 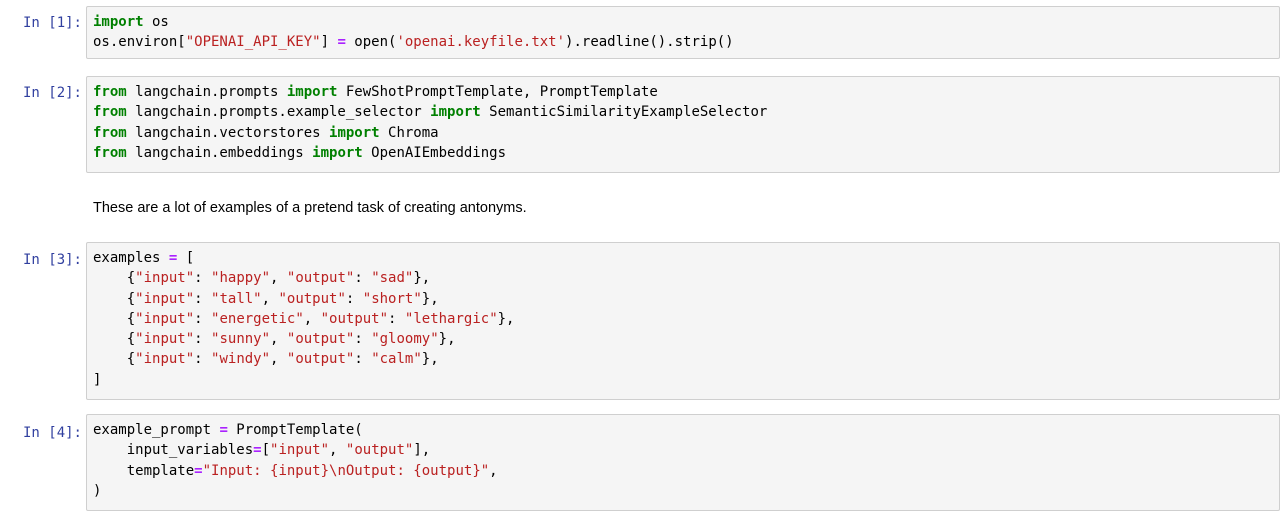 I want to click on code-text: langchain.prompts.example_selector, so click(x=278, y=112).